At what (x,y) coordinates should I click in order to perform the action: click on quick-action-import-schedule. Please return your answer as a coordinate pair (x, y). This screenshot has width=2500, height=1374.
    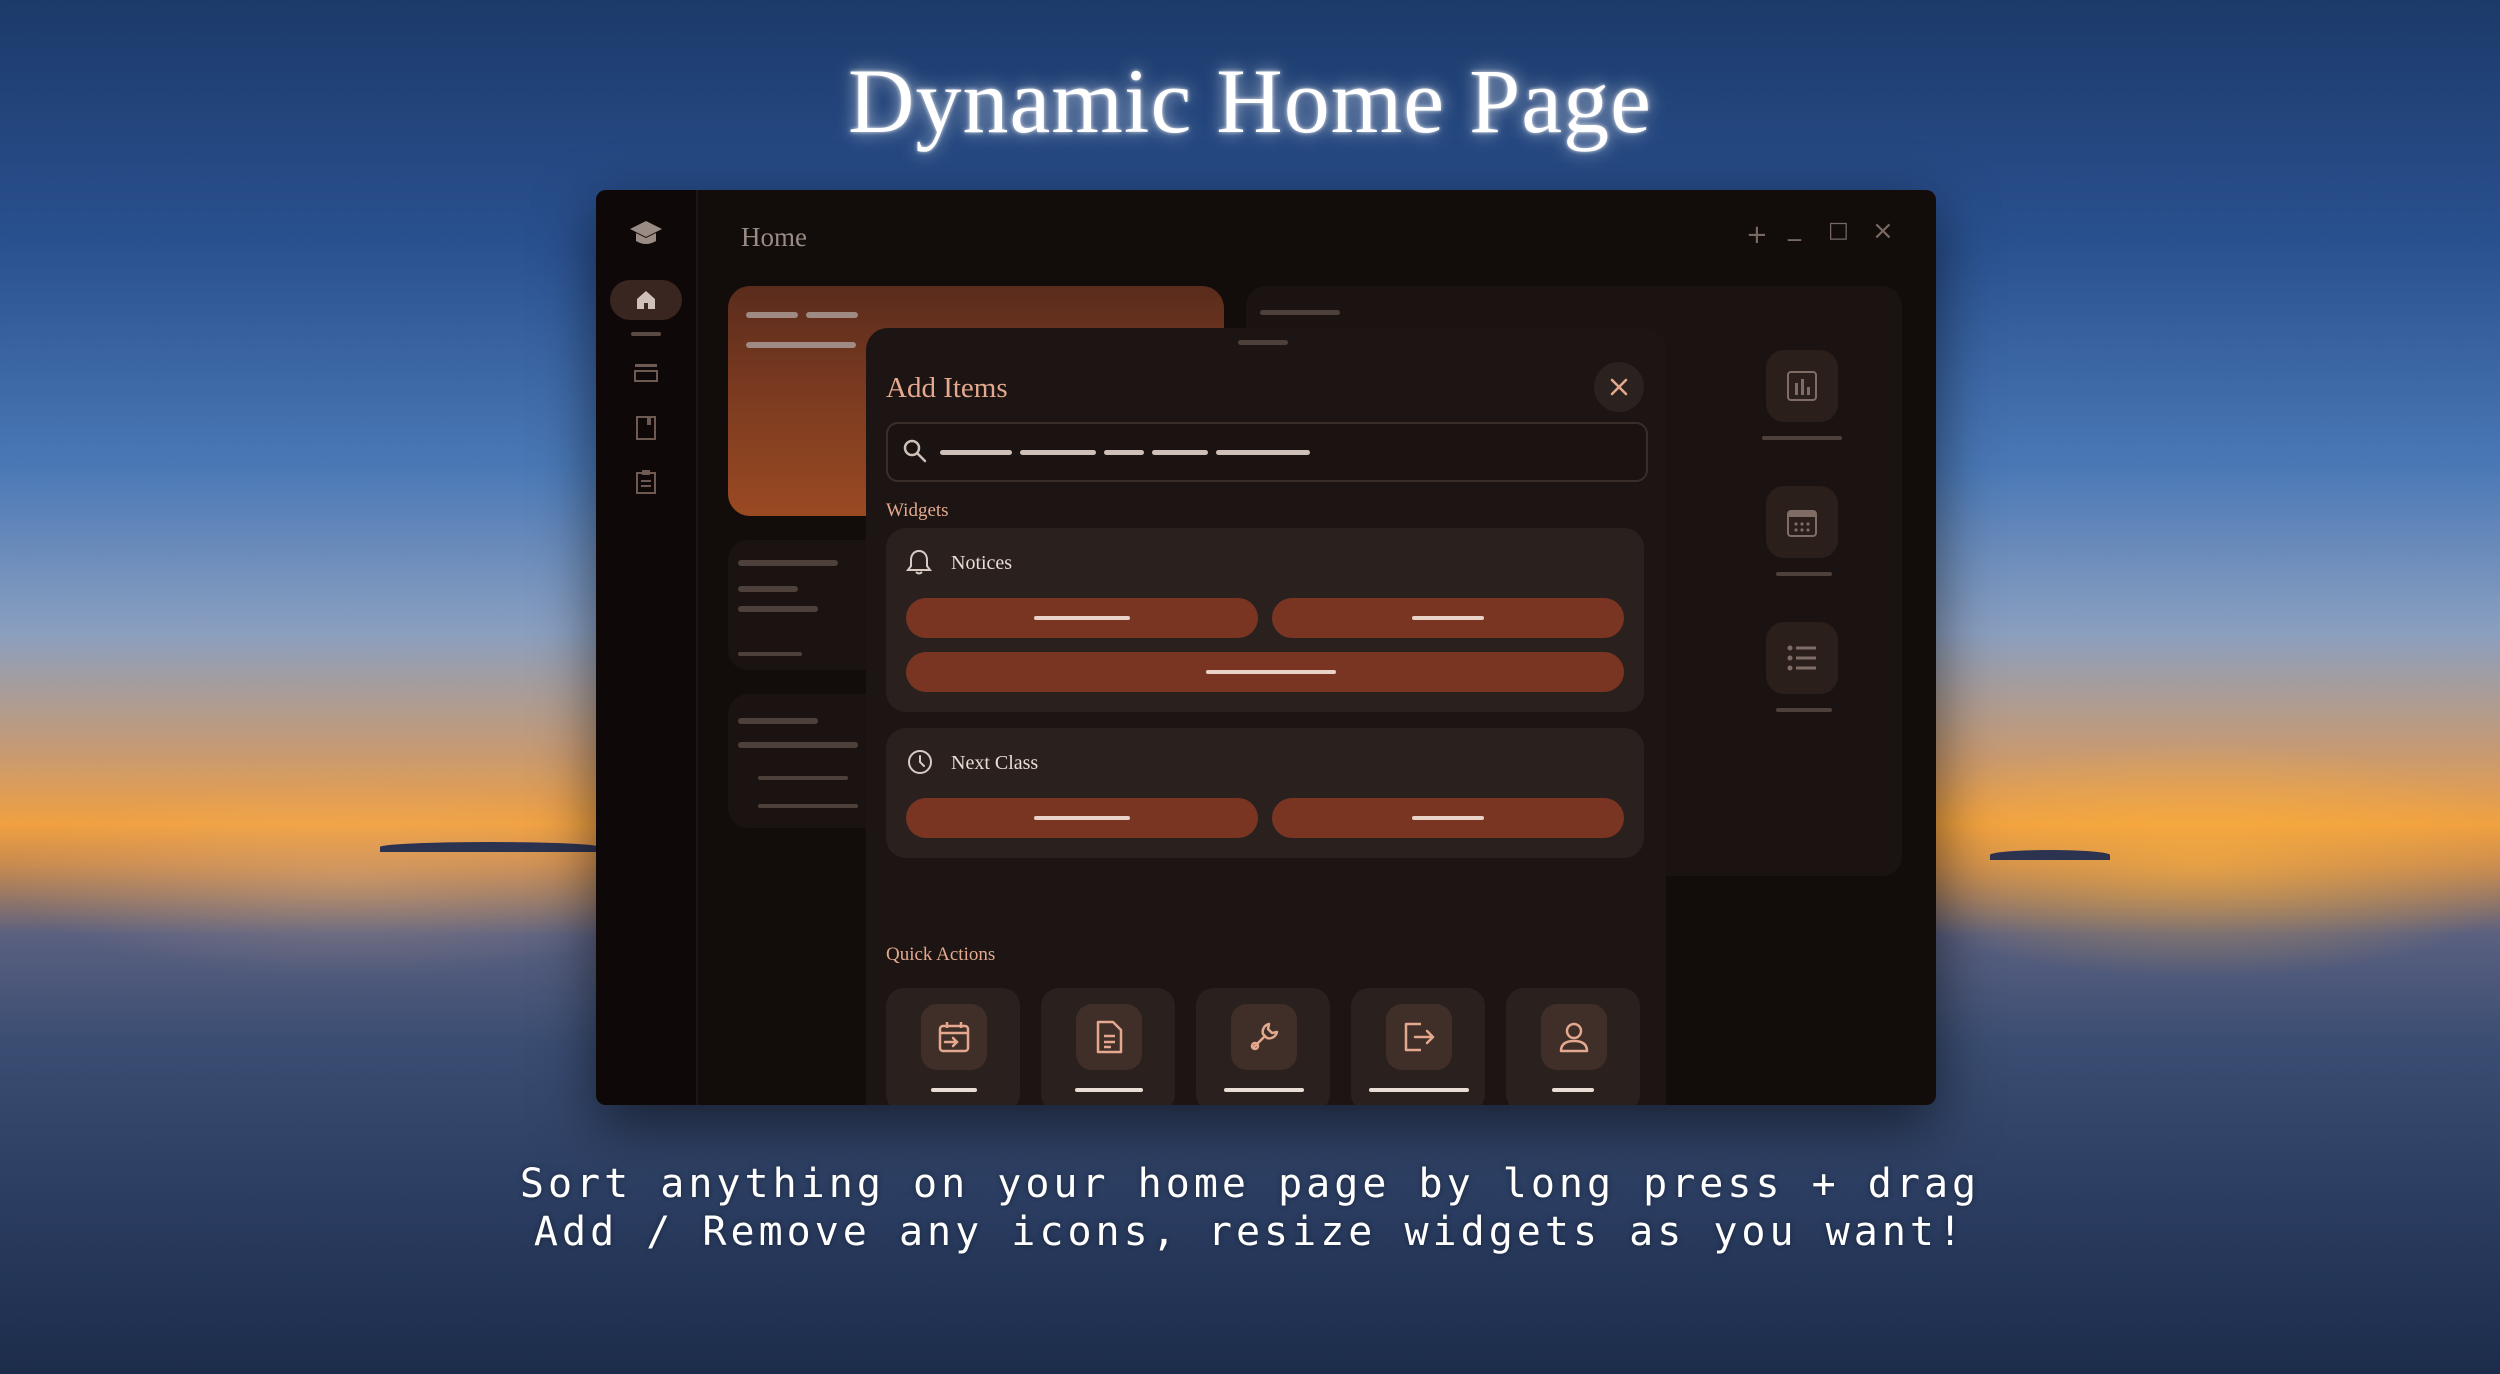
    Looking at the image, I should click on (953, 1046).